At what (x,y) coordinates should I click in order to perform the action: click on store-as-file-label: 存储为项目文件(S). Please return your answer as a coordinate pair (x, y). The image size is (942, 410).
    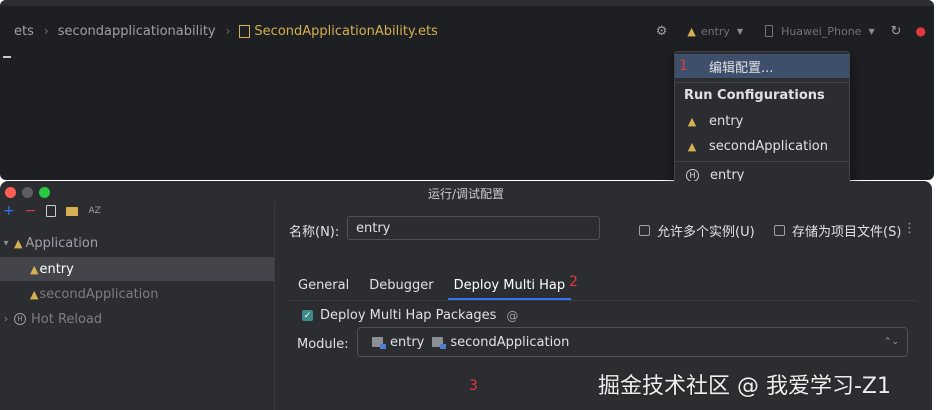
    Looking at the image, I should click on (847, 232).